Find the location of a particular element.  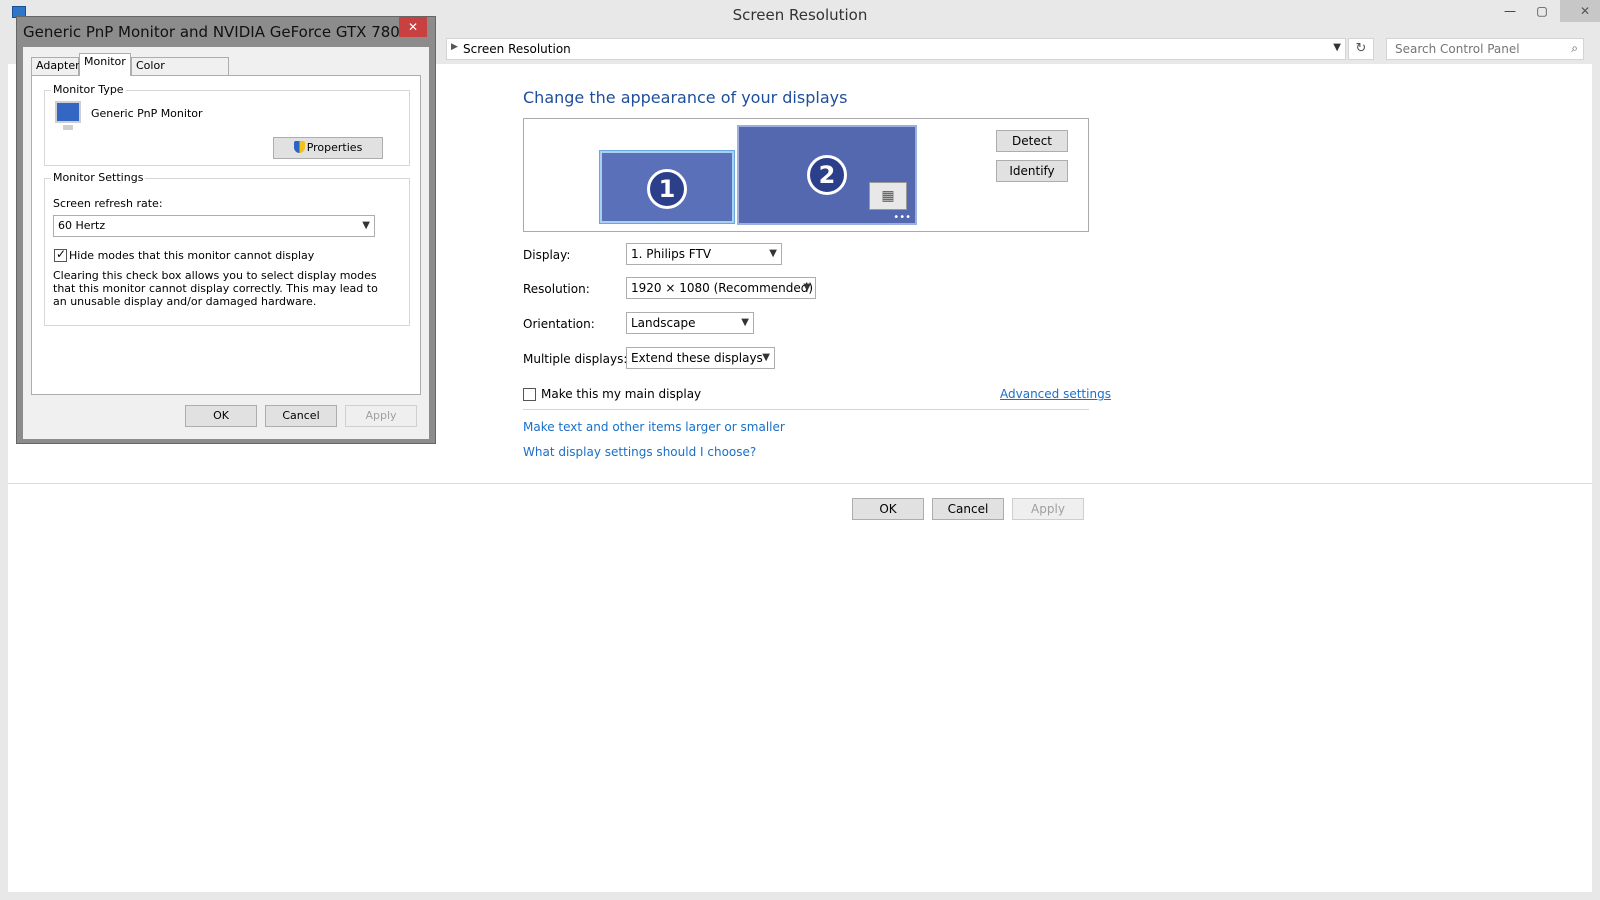

tab-color-management: Color Management is located at coordinates (180, 72).